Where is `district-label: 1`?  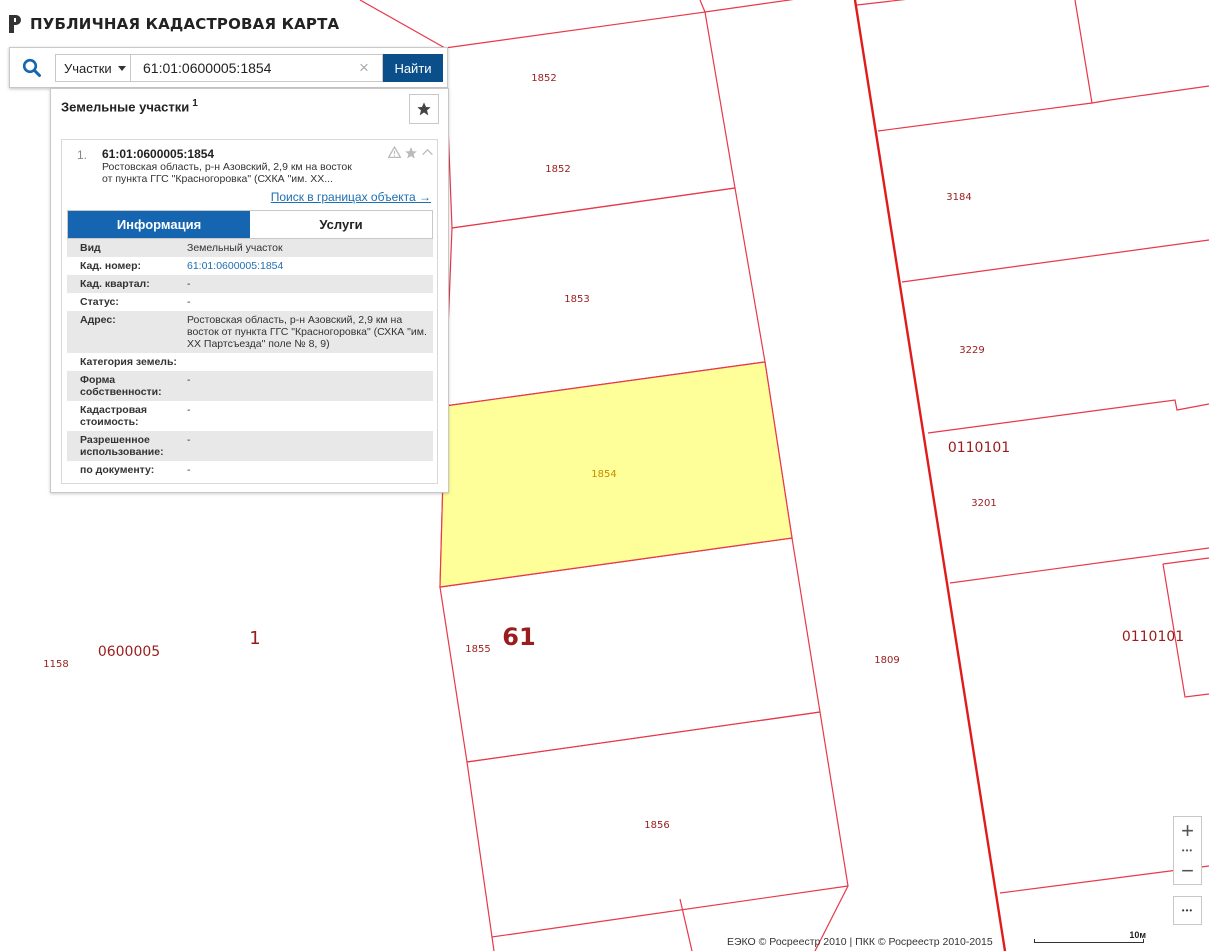 district-label: 1 is located at coordinates (254, 638).